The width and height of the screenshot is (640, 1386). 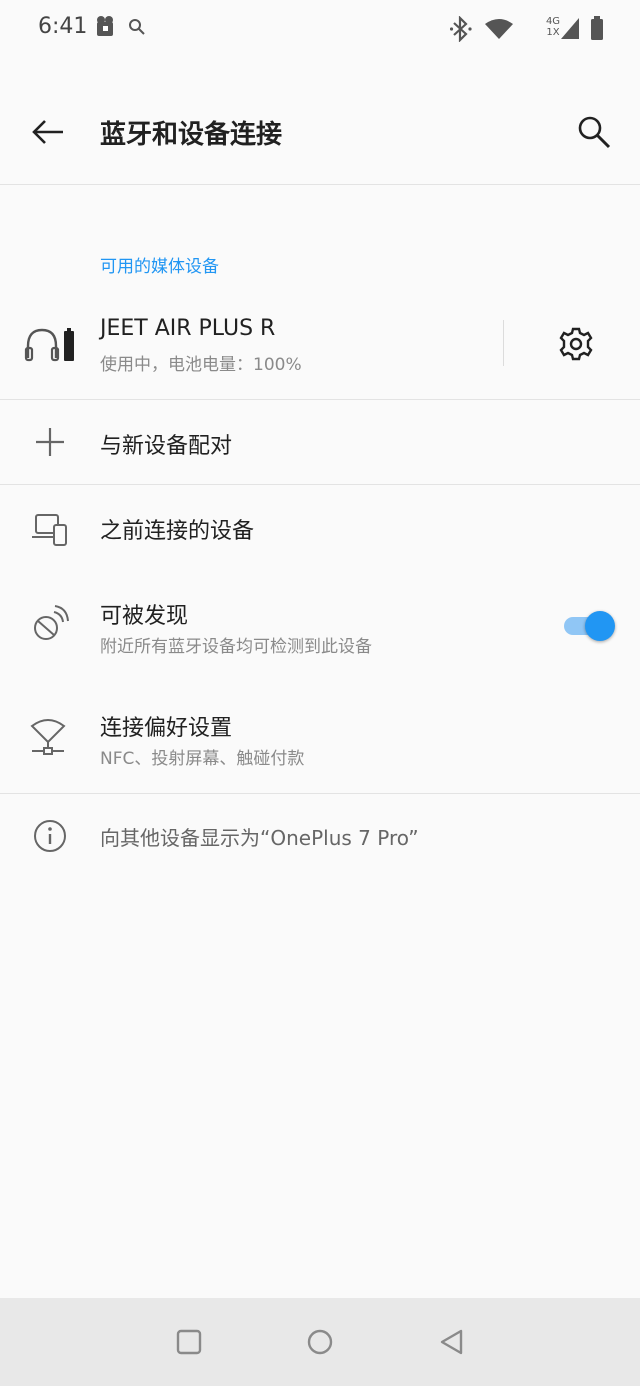 What do you see at coordinates (106, 29) in the screenshot?
I see `app-notification-icon` at bounding box center [106, 29].